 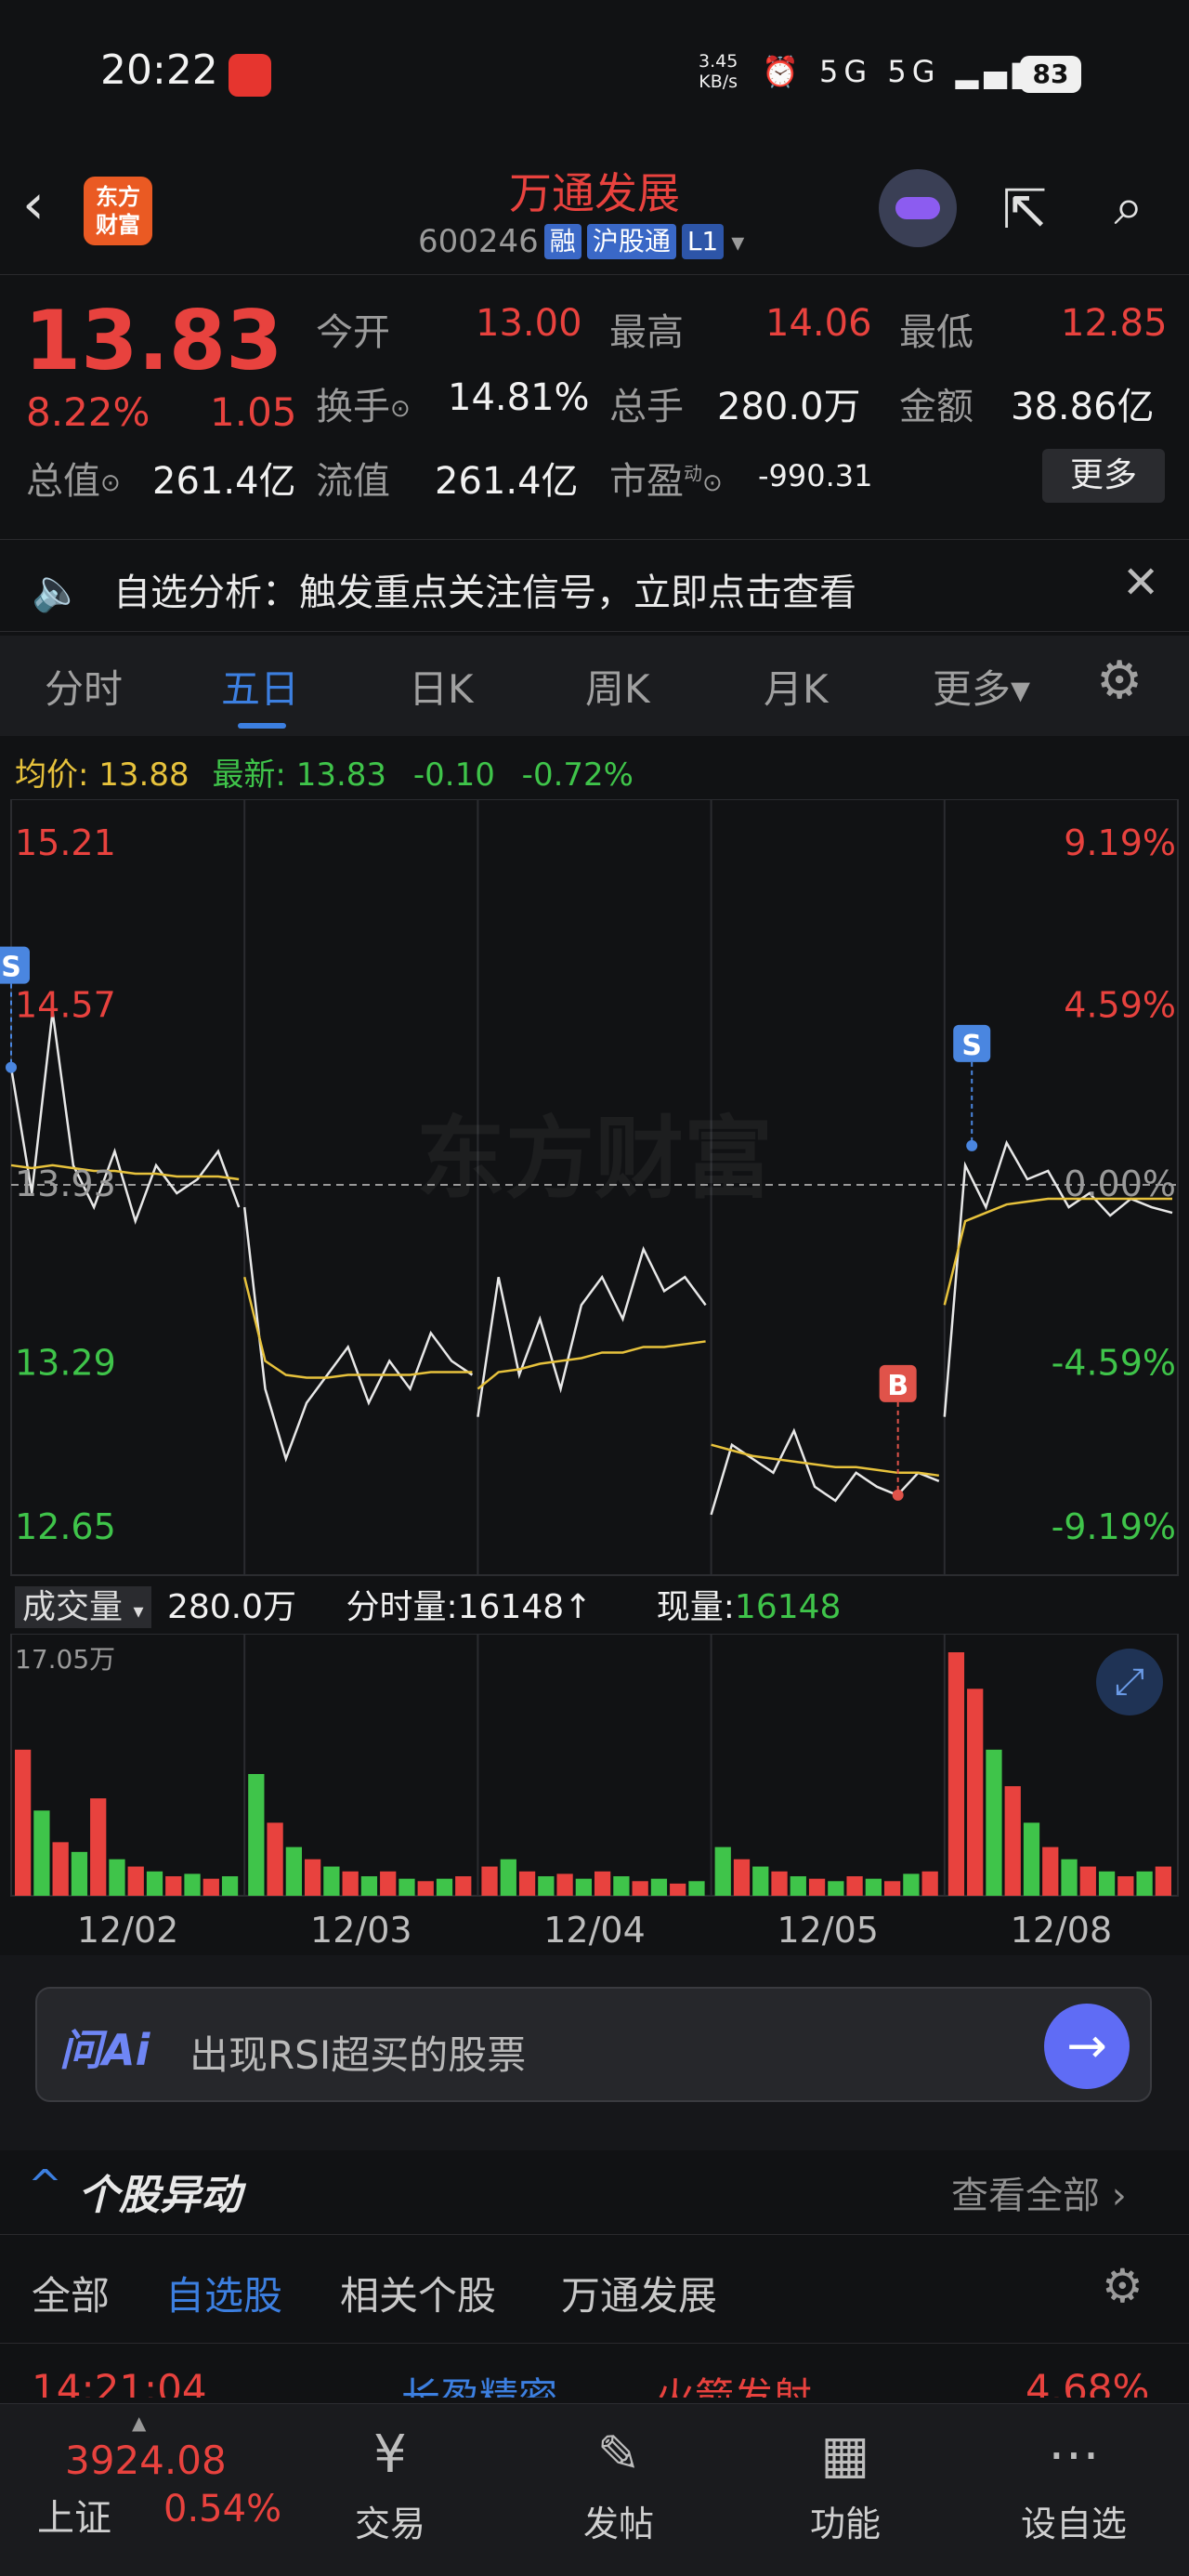 What do you see at coordinates (442, 686) in the screenshot?
I see `tab-daily-k: 日K` at bounding box center [442, 686].